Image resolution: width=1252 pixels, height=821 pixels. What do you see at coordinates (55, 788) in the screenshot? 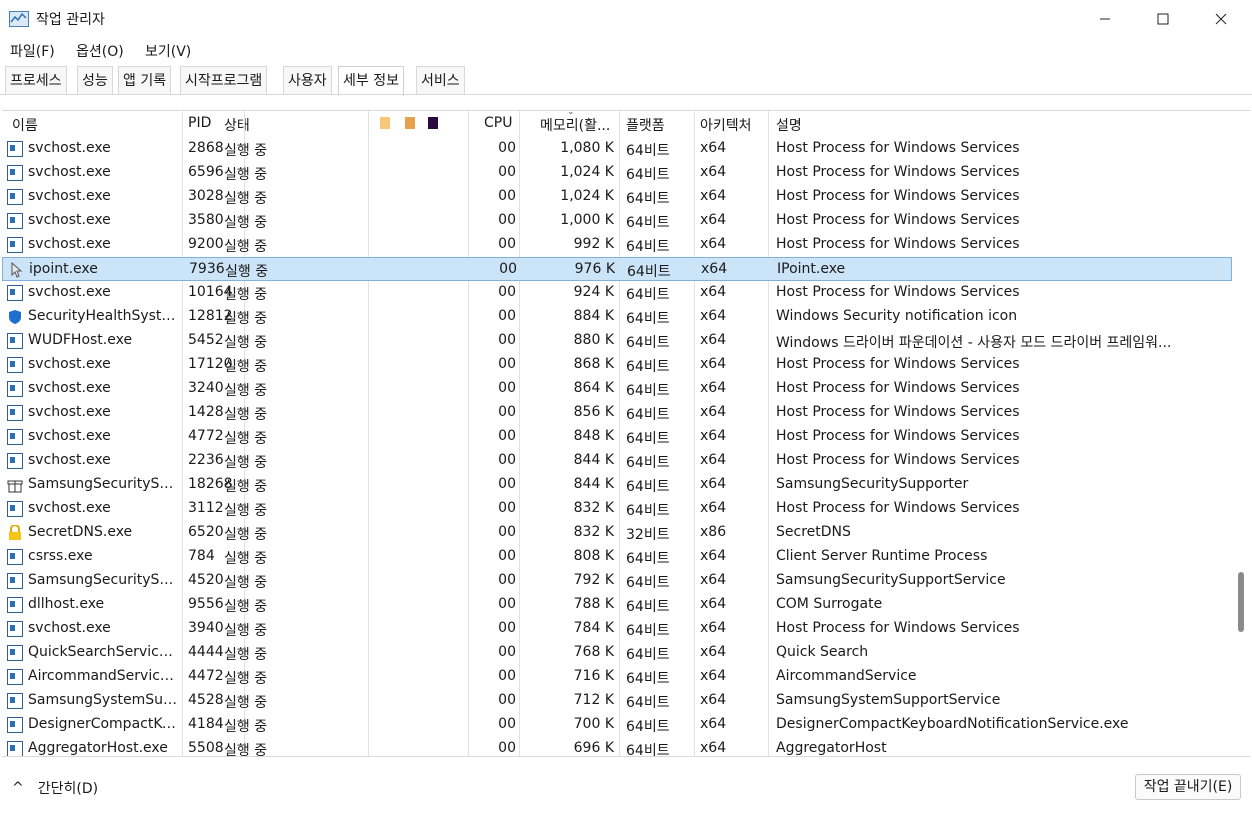
I see `fewer-details-button: ^ 간단히(D)` at bounding box center [55, 788].